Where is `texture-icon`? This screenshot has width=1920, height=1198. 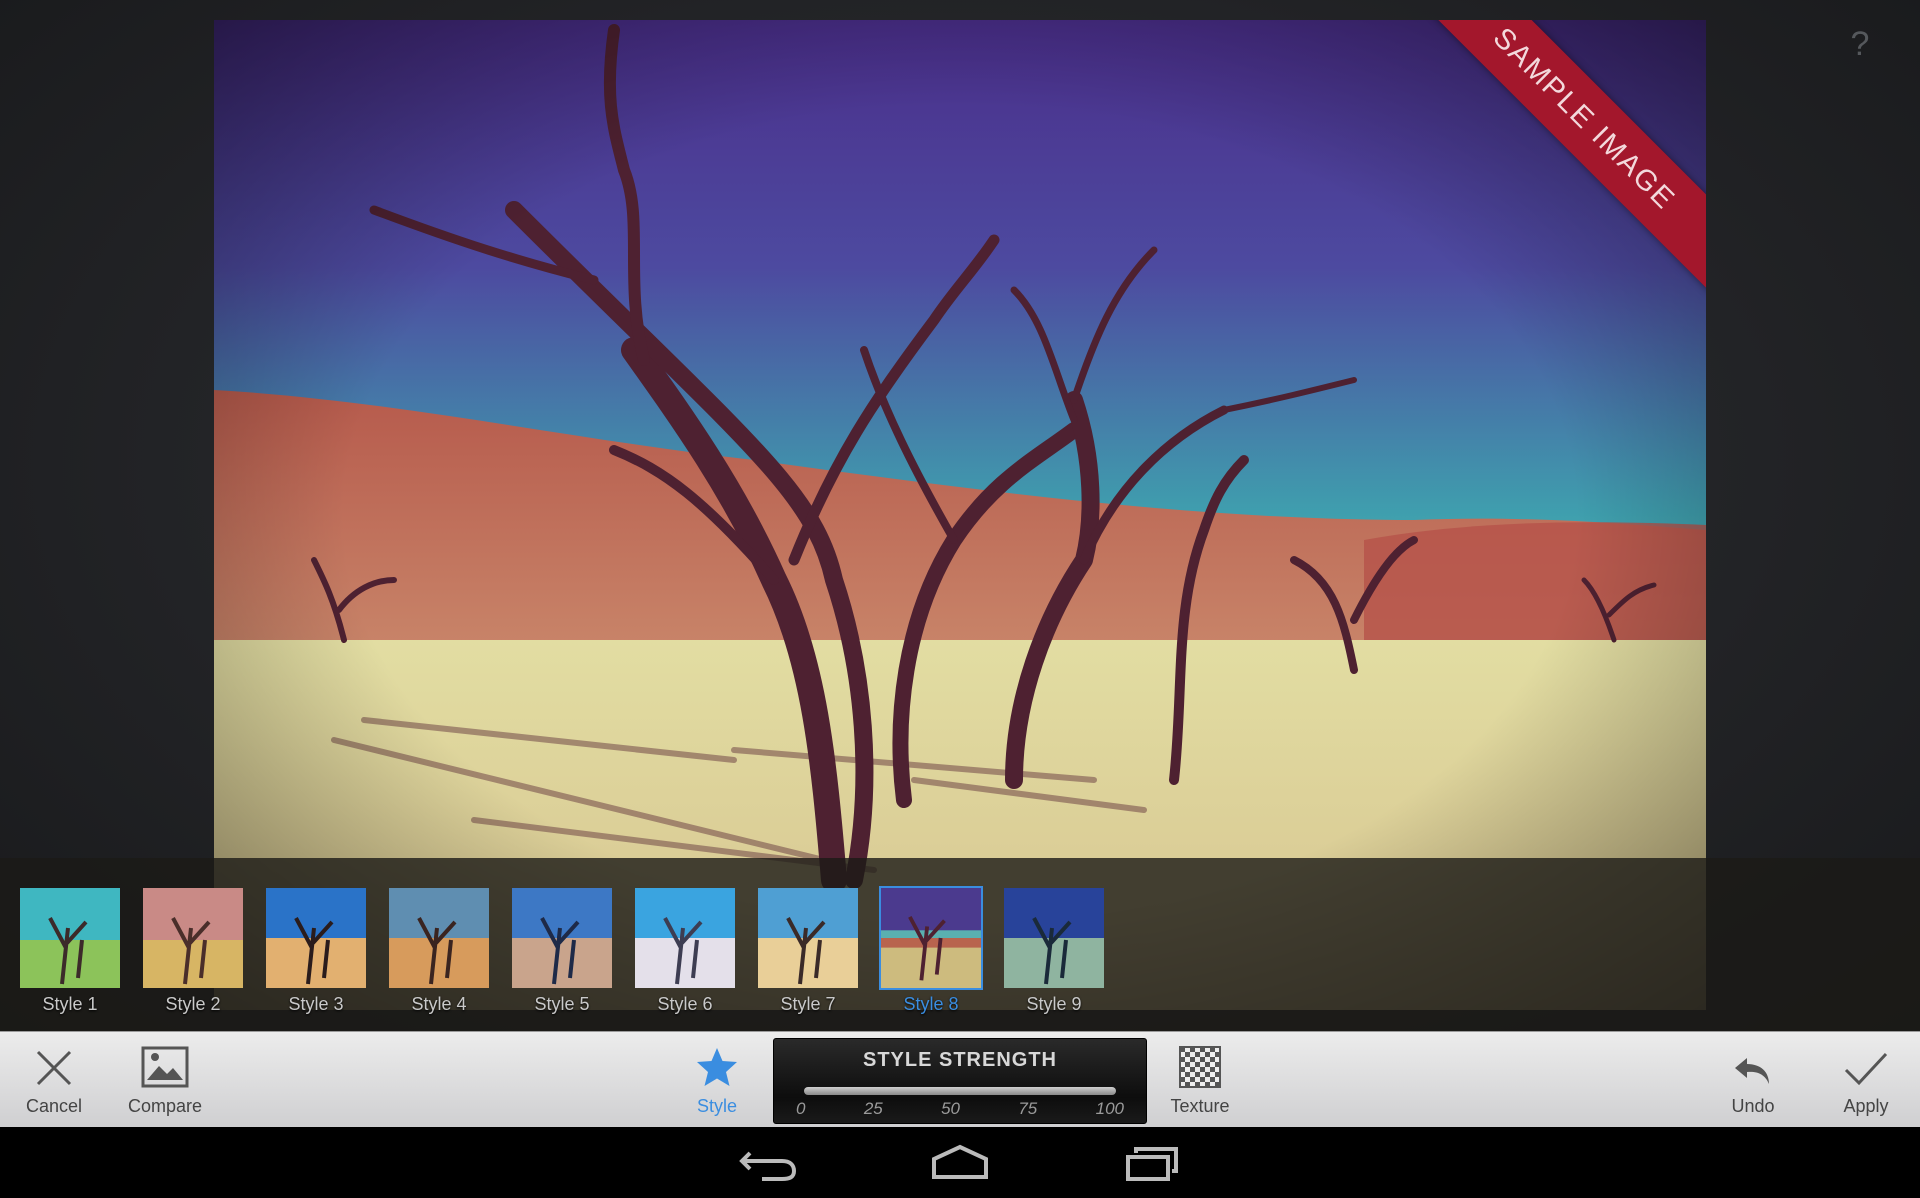
texture-icon is located at coordinates (1200, 1067).